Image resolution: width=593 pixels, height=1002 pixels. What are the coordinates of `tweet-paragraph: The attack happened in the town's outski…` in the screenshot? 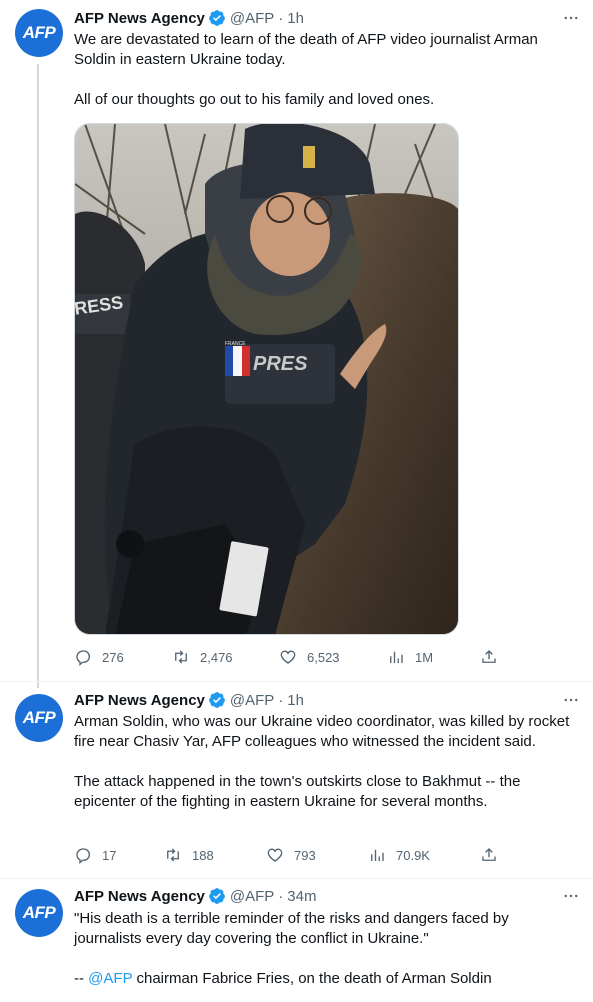 It's located at (297, 791).